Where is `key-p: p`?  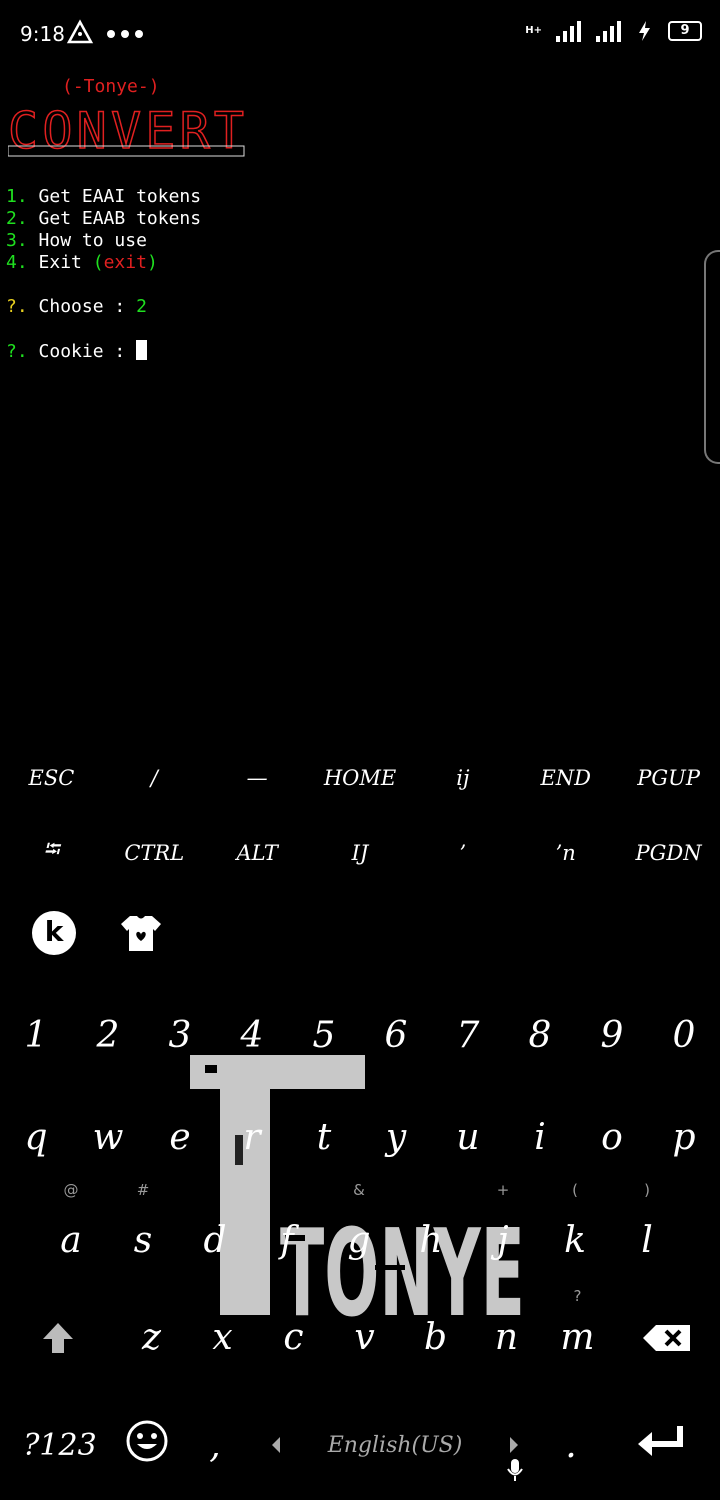 key-p: p is located at coordinates (684, 1137).